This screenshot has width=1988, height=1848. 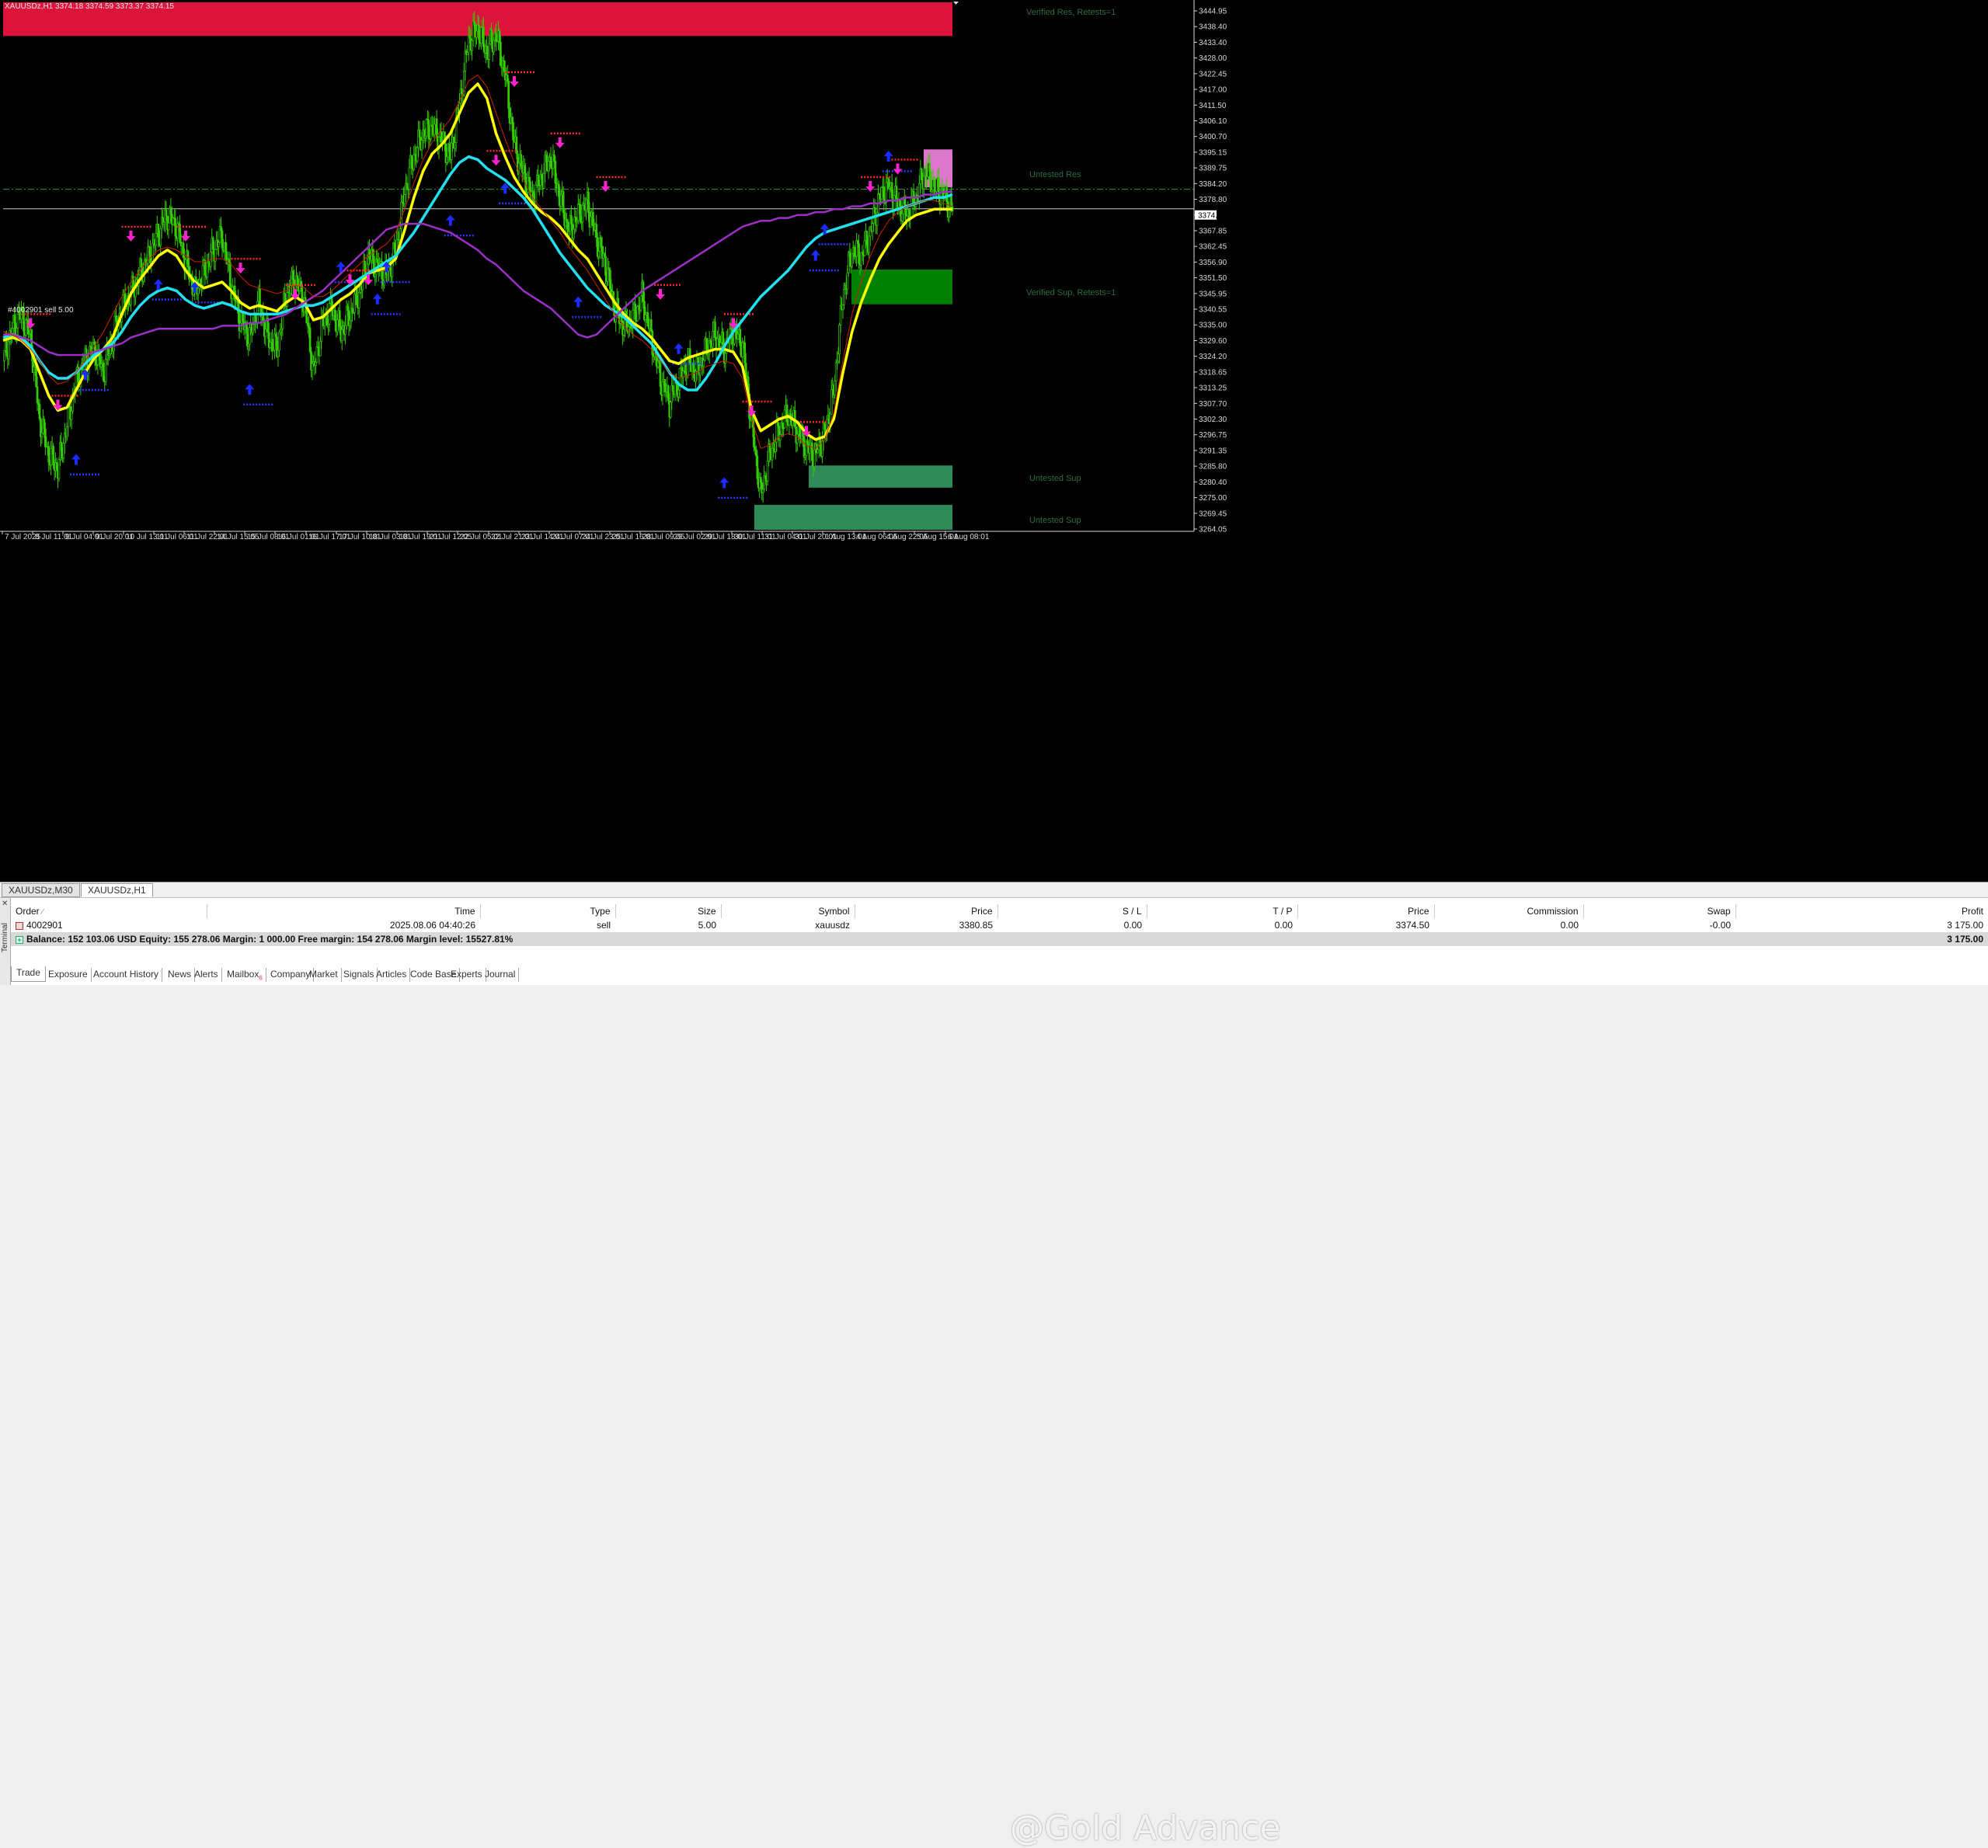 What do you see at coordinates (604, 926) in the screenshot?
I see `order-type: sell` at bounding box center [604, 926].